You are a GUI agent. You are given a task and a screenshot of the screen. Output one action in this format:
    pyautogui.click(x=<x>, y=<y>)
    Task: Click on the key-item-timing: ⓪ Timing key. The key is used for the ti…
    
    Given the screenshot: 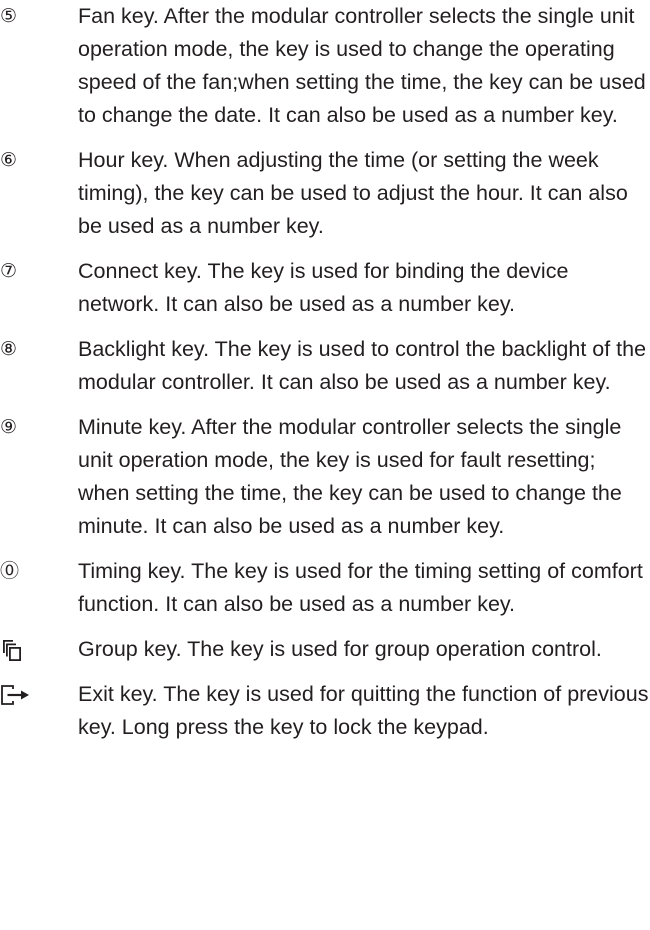 What is the action you would take?
    pyautogui.click(x=325, y=588)
    